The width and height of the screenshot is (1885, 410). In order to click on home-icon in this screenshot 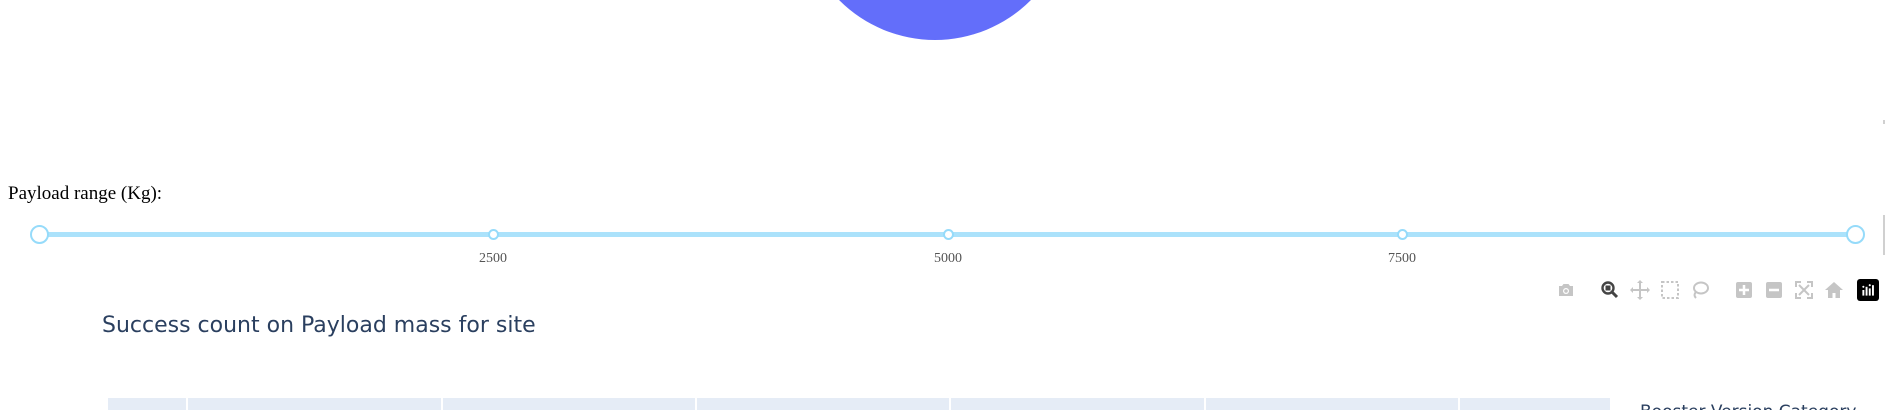, I will do `click(1834, 290)`.